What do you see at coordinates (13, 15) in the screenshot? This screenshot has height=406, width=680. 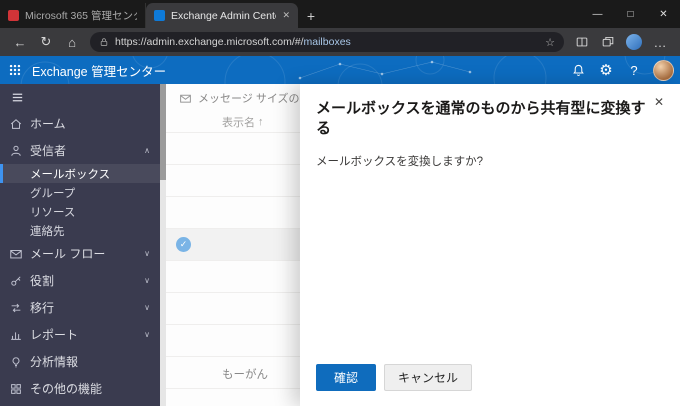 I see `m365-admin-favicon` at bounding box center [13, 15].